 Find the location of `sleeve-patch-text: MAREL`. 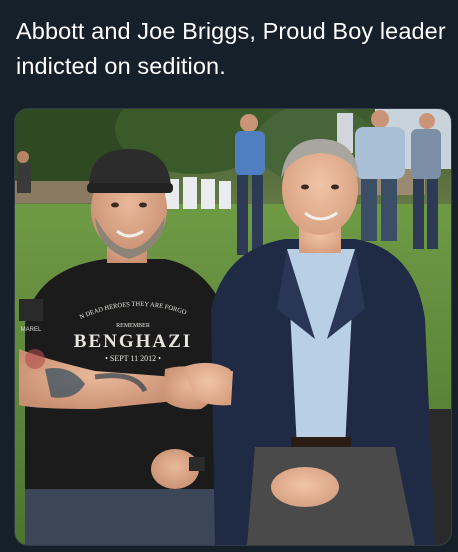

sleeve-patch-text: MAREL is located at coordinates (31, 330).